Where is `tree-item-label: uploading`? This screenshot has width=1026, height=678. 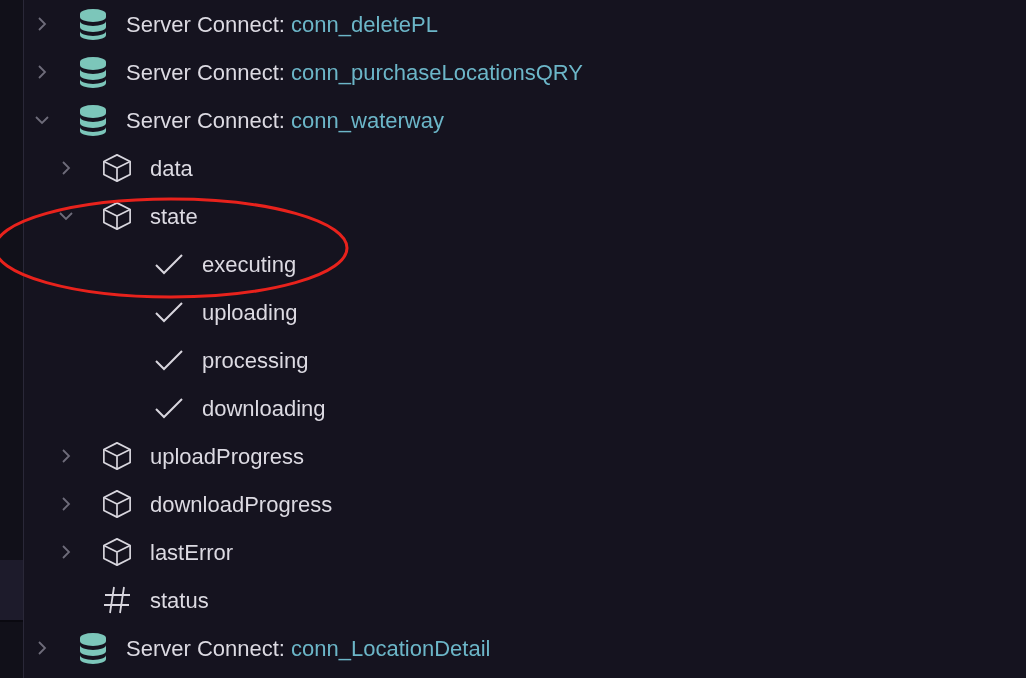
tree-item-label: uploading is located at coordinates (250, 312).